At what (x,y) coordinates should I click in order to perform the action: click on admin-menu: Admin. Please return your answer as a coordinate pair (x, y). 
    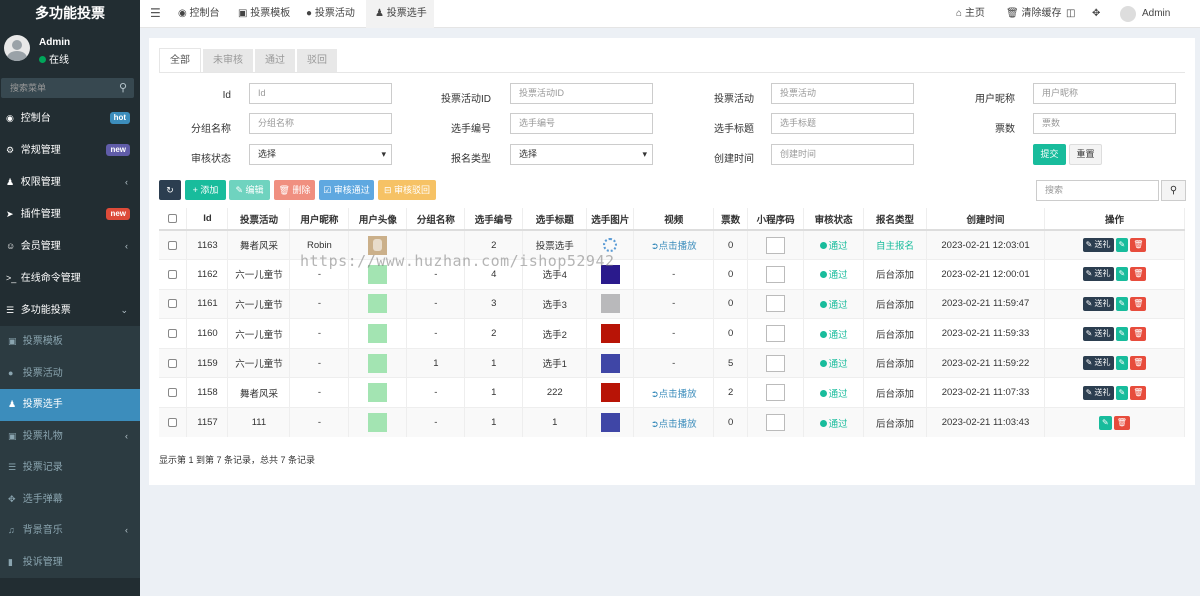
    Looking at the image, I should click on (1156, 14).